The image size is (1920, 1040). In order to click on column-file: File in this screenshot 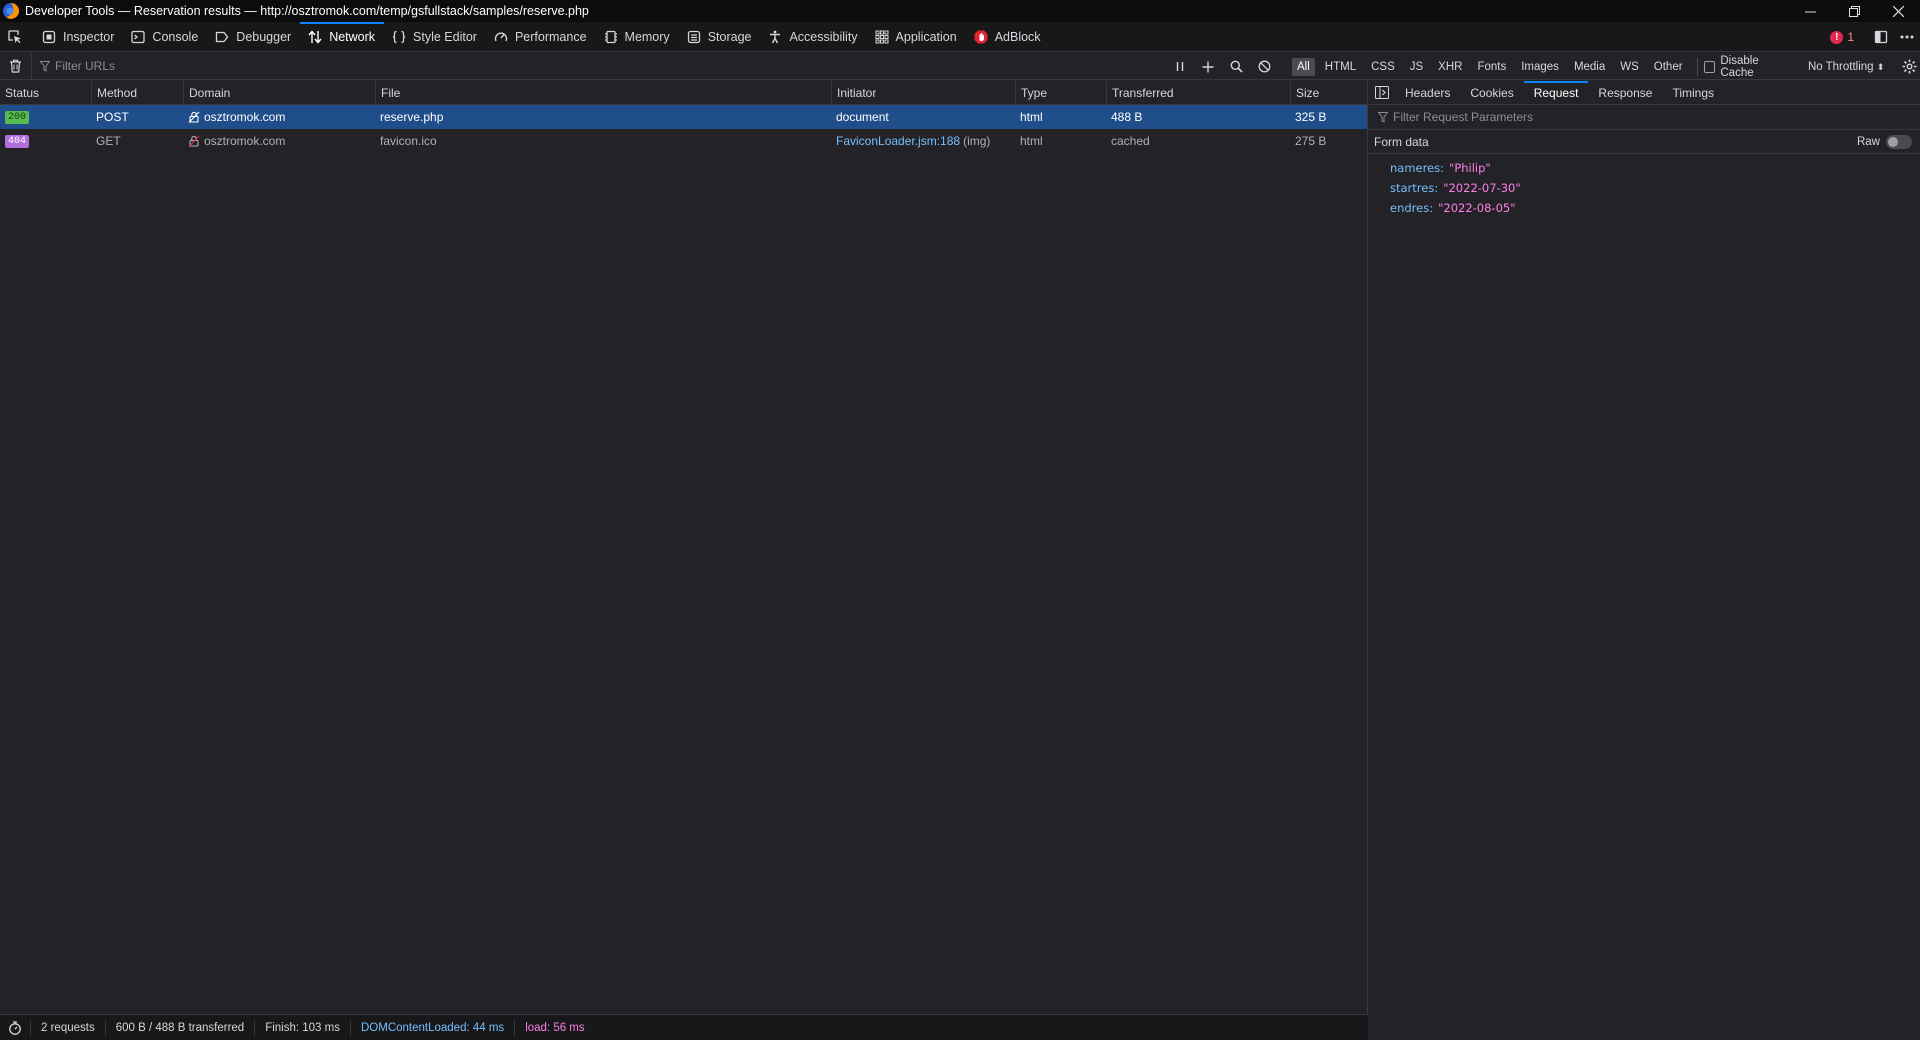, I will do `click(603, 93)`.